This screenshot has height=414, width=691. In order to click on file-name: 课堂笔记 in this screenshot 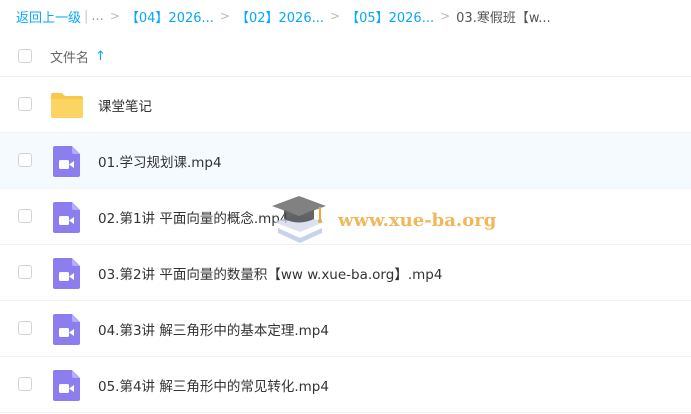, I will do `click(125, 105)`.